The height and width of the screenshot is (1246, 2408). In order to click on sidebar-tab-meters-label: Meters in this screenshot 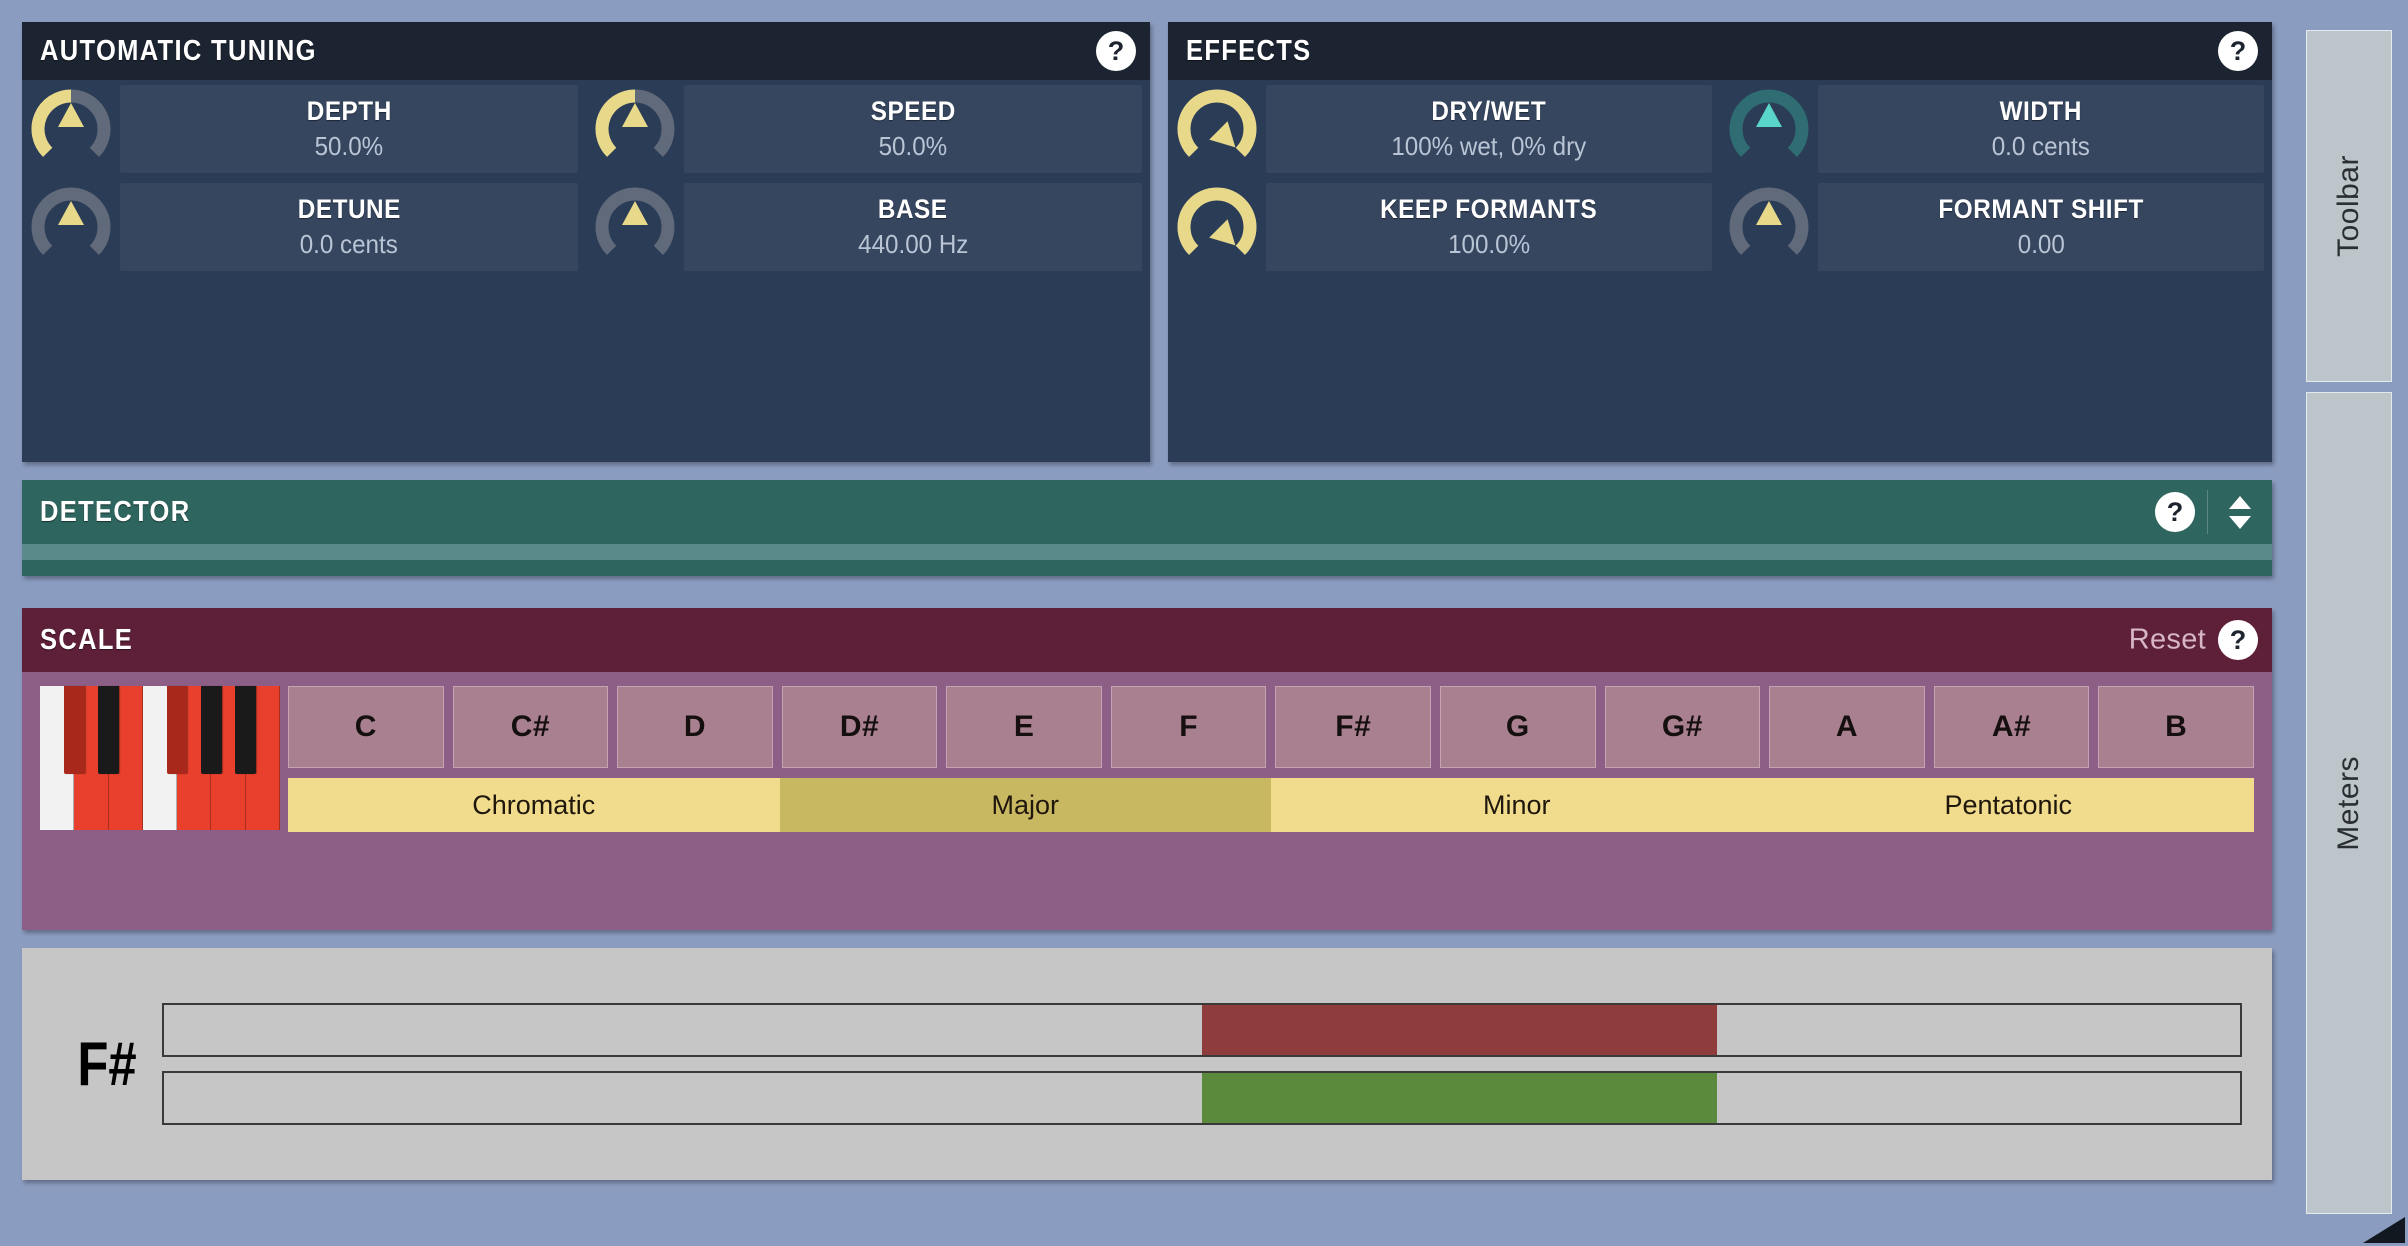, I will do `click(2348, 803)`.